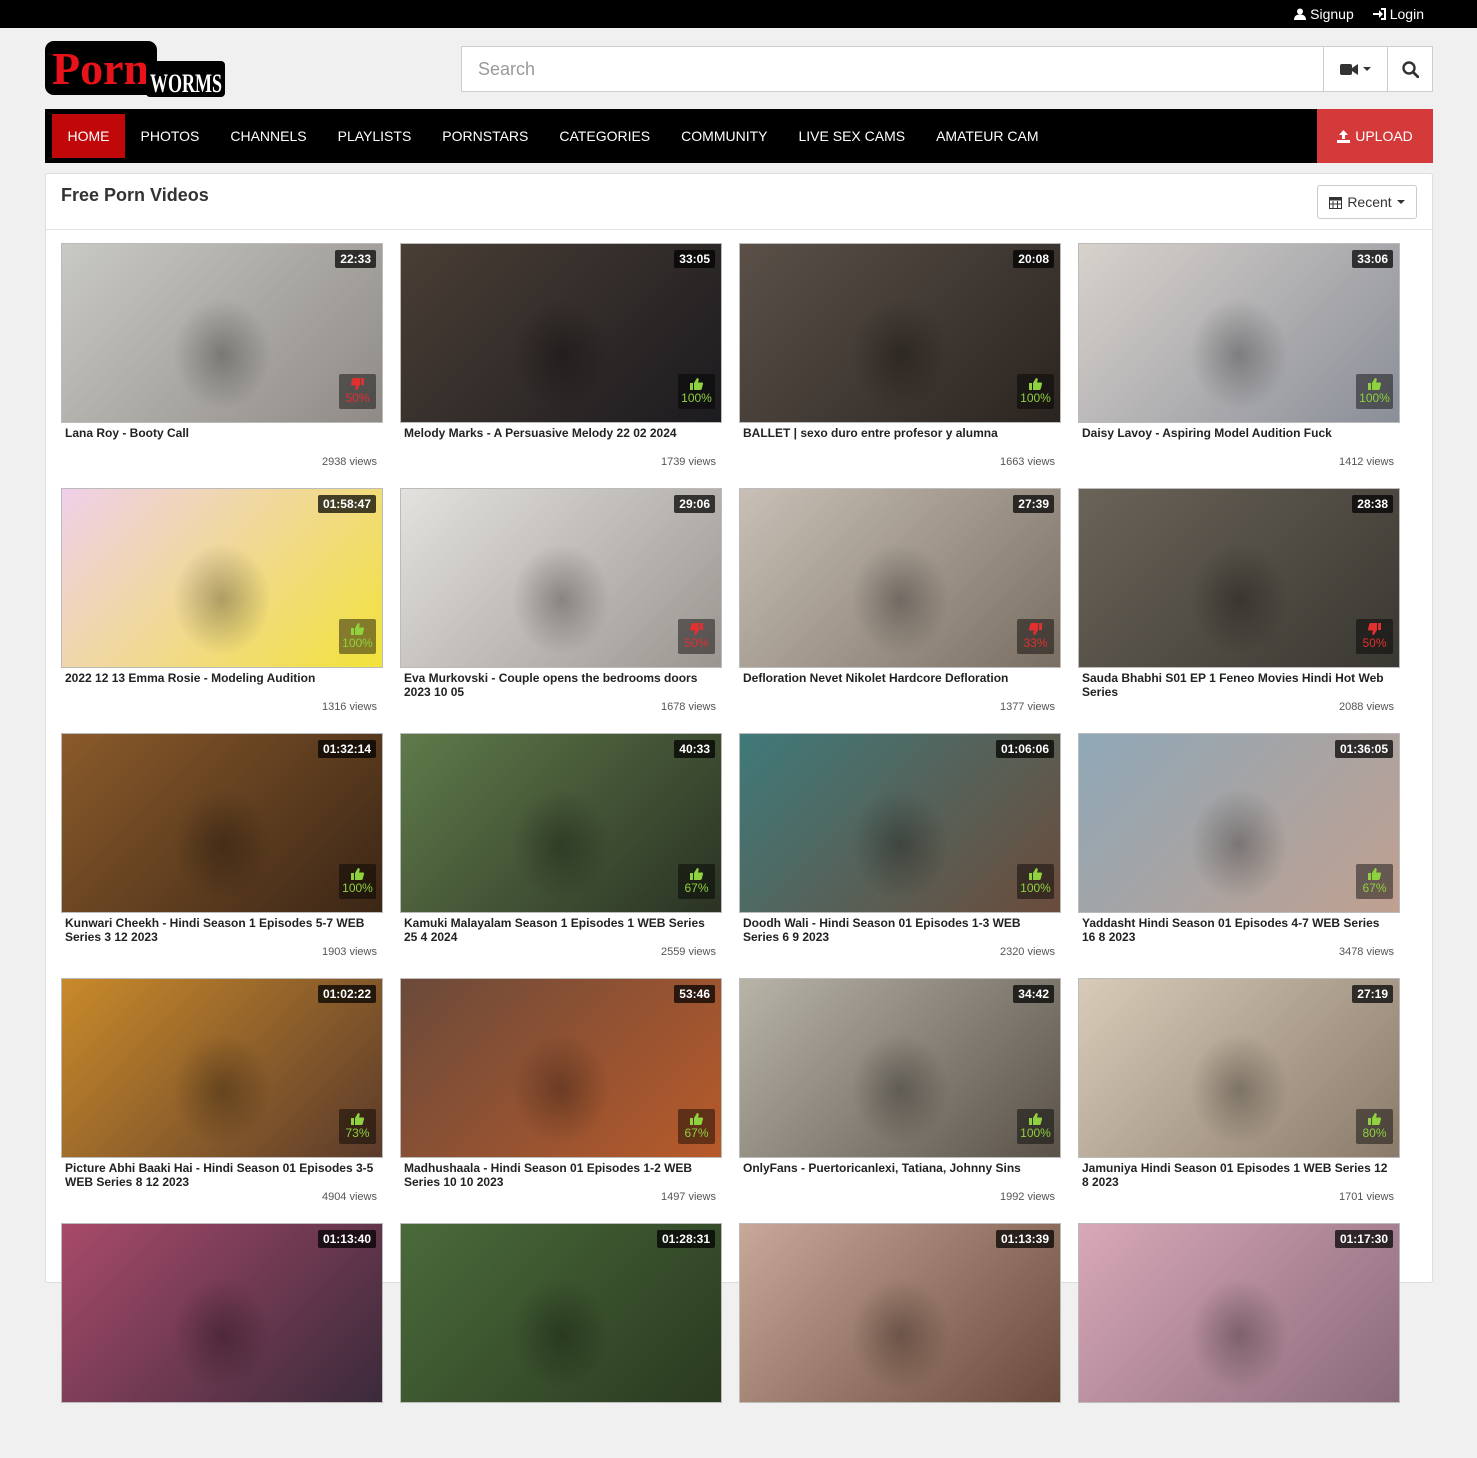  What do you see at coordinates (1374, 888) in the screenshot?
I see `rating-value: 67%` at bounding box center [1374, 888].